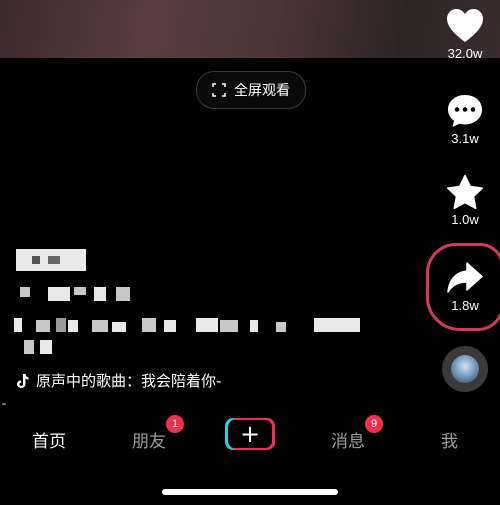 This screenshot has height=505, width=500. I want to click on friends-badge: 1, so click(175, 424).